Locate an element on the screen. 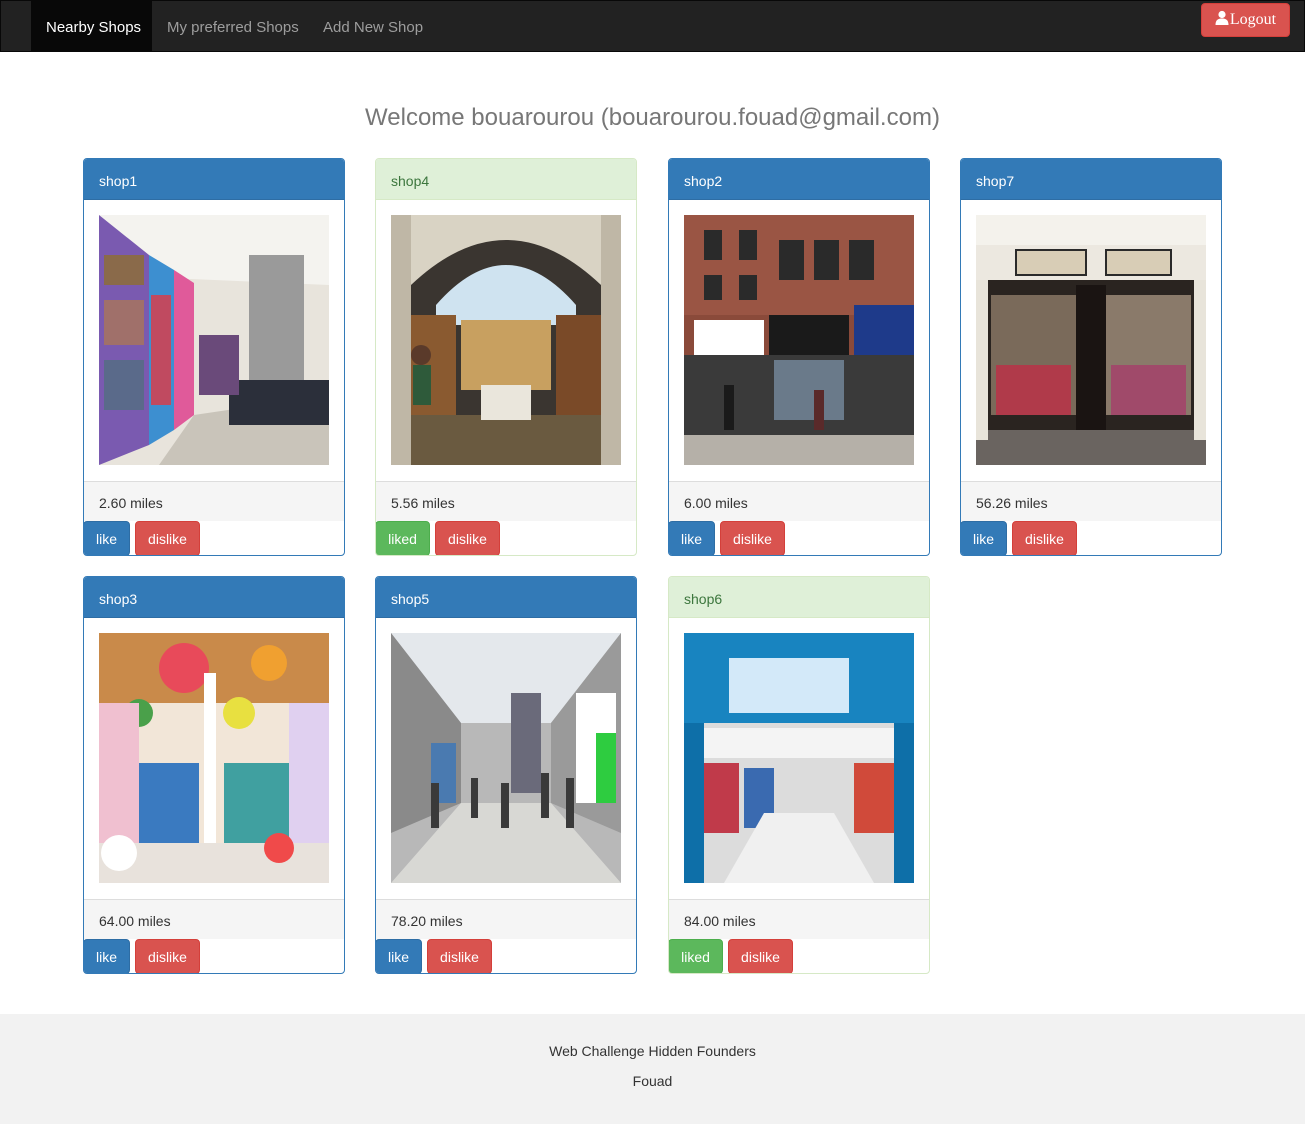 The image size is (1305, 1124). footer-line-2: Fouad is located at coordinates (652, 1081).